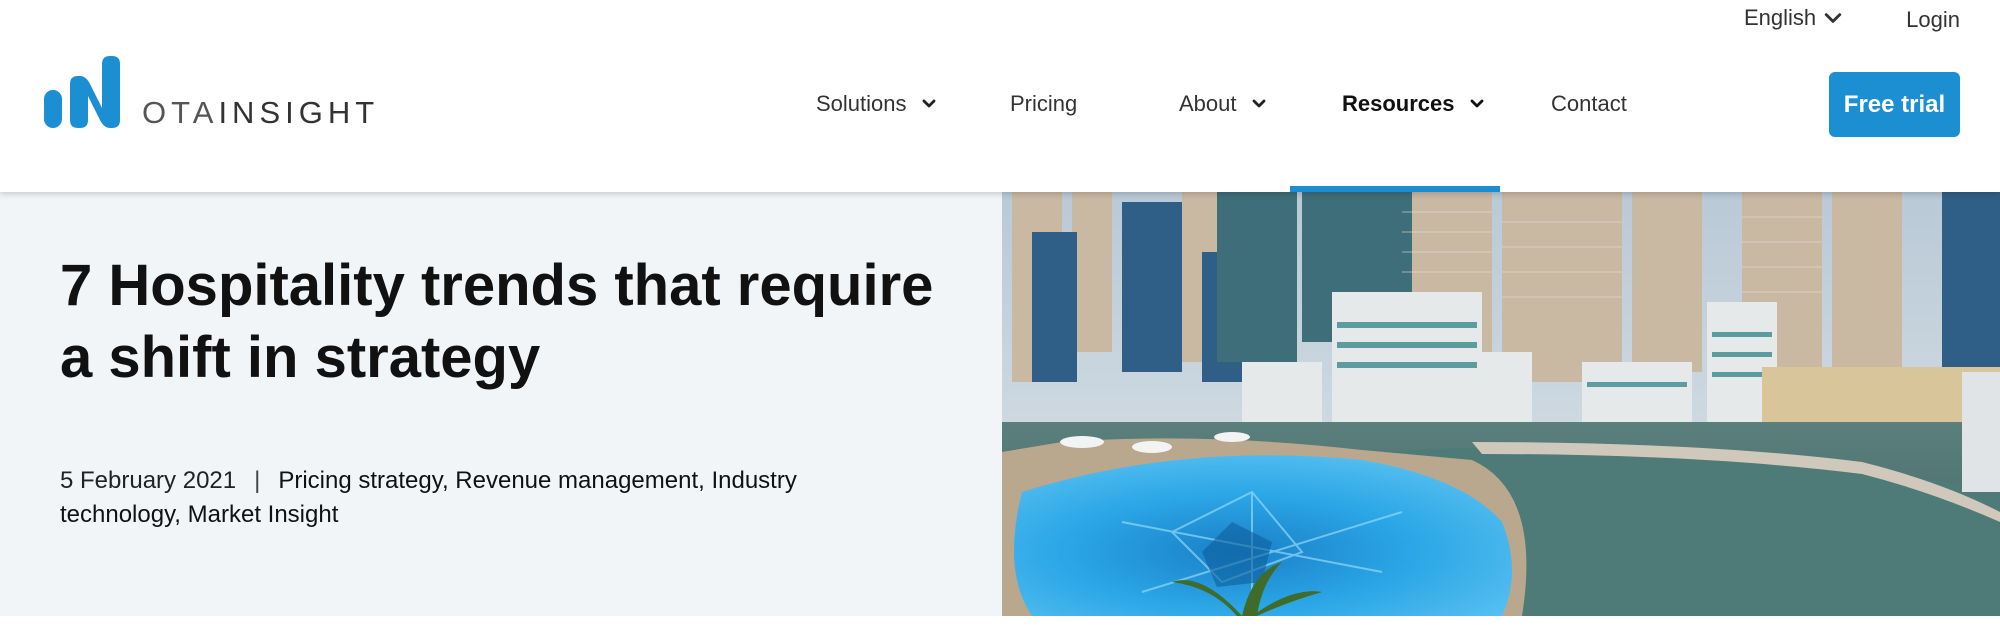 The width and height of the screenshot is (2000, 642). What do you see at coordinates (1780, 17) in the screenshot?
I see `language-label: English` at bounding box center [1780, 17].